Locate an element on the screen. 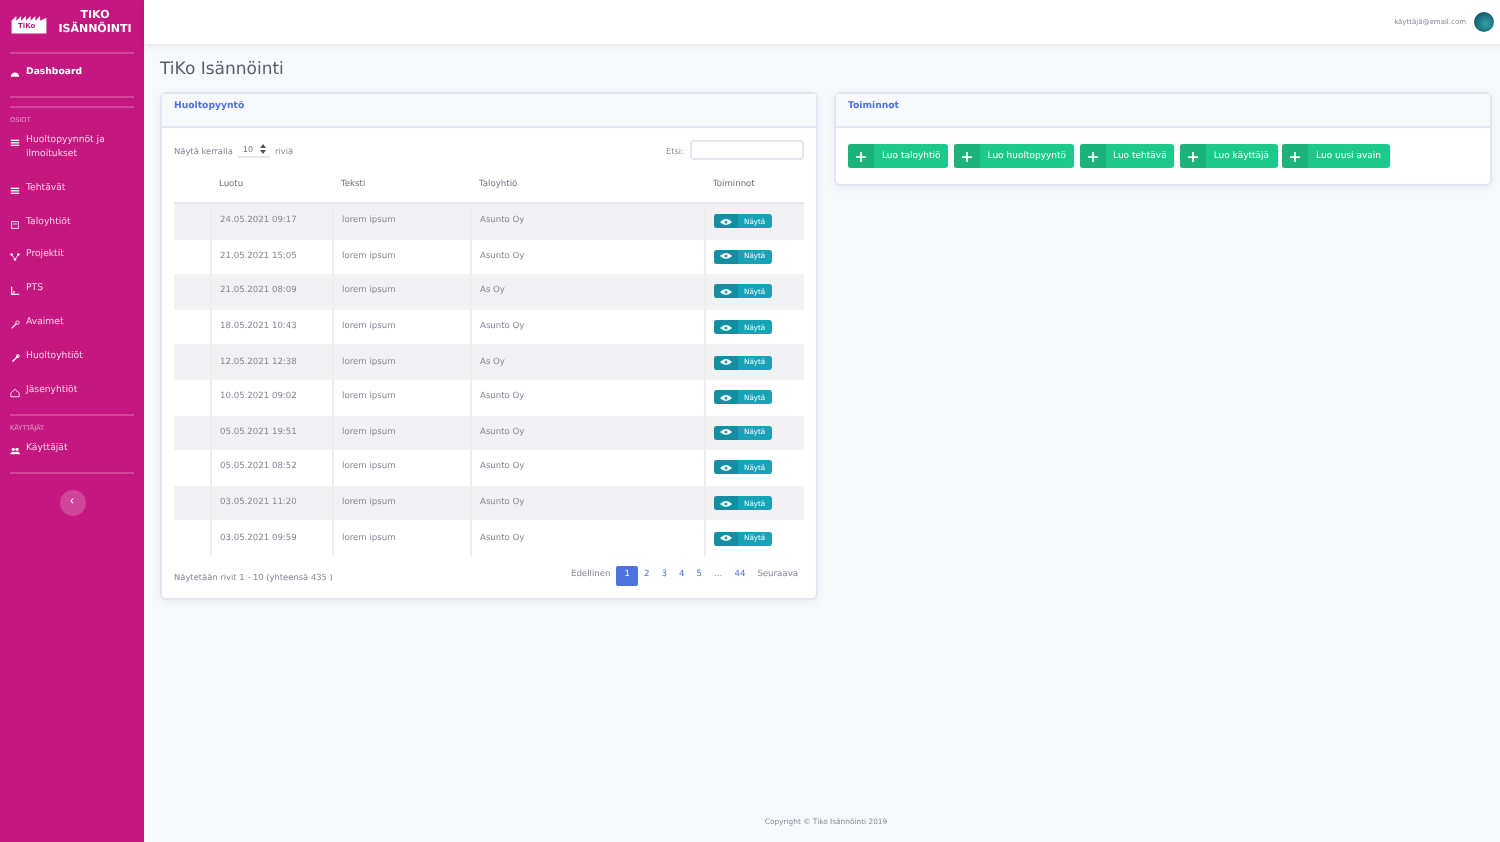 Image resolution: width=1500 pixels, height=842 pixels. key-icon is located at coordinates (15, 325).